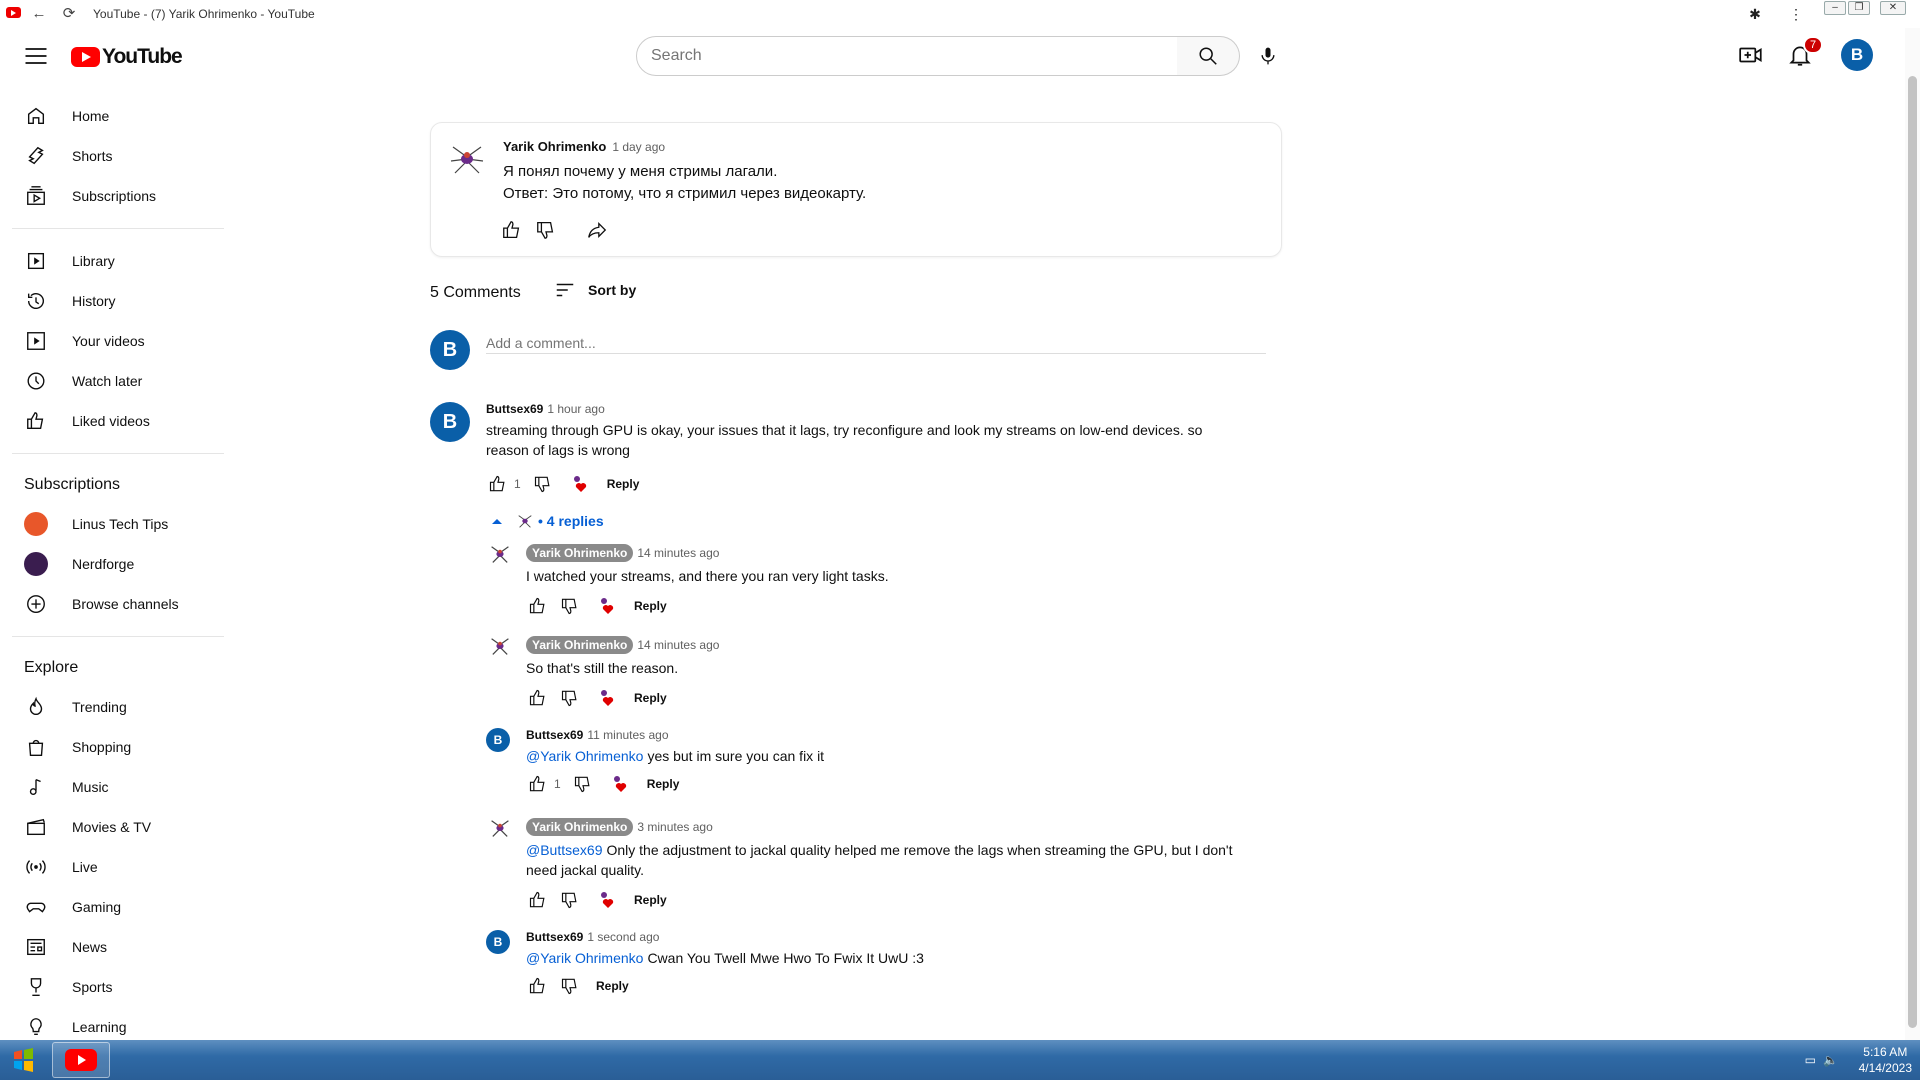  What do you see at coordinates (81, 1060) in the screenshot?
I see `taskbar-youtube-app` at bounding box center [81, 1060].